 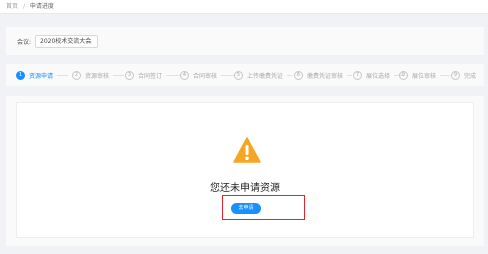 What do you see at coordinates (20, 75) in the screenshot?
I see `step-number: 1` at bounding box center [20, 75].